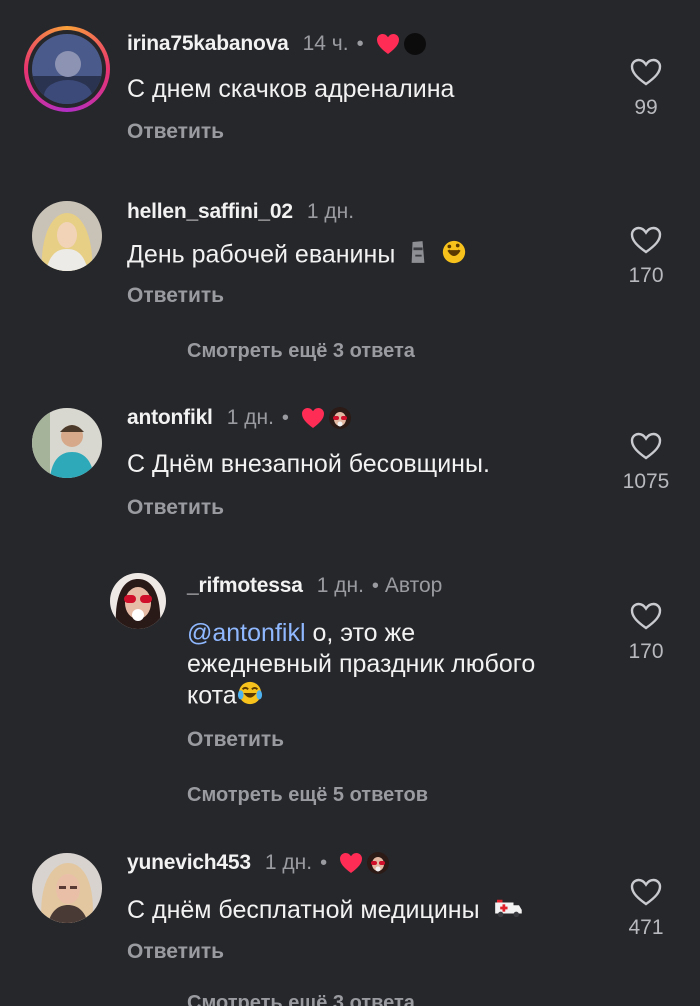 The width and height of the screenshot is (700, 1006). What do you see at coordinates (307, 795) in the screenshot?
I see `view-more-replies-button: Смотреть ещё 5 ответов` at bounding box center [307, 795].